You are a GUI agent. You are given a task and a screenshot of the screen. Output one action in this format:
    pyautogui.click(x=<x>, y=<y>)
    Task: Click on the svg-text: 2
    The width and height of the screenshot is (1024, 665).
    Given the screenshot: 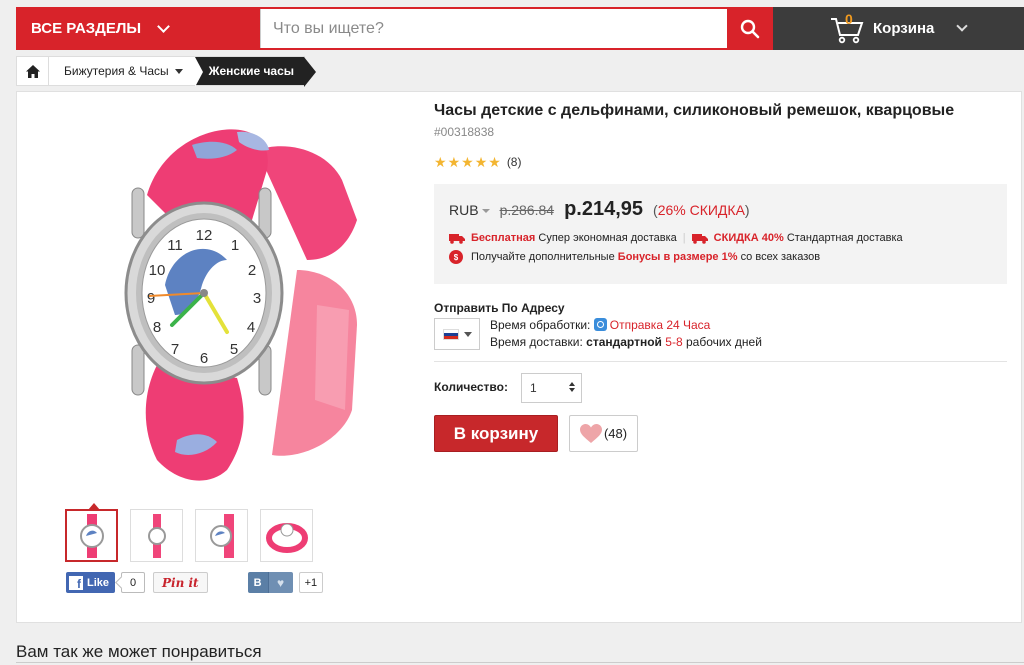 What is the action you would take?
    pyautogui.click(x=252, y=270)
    